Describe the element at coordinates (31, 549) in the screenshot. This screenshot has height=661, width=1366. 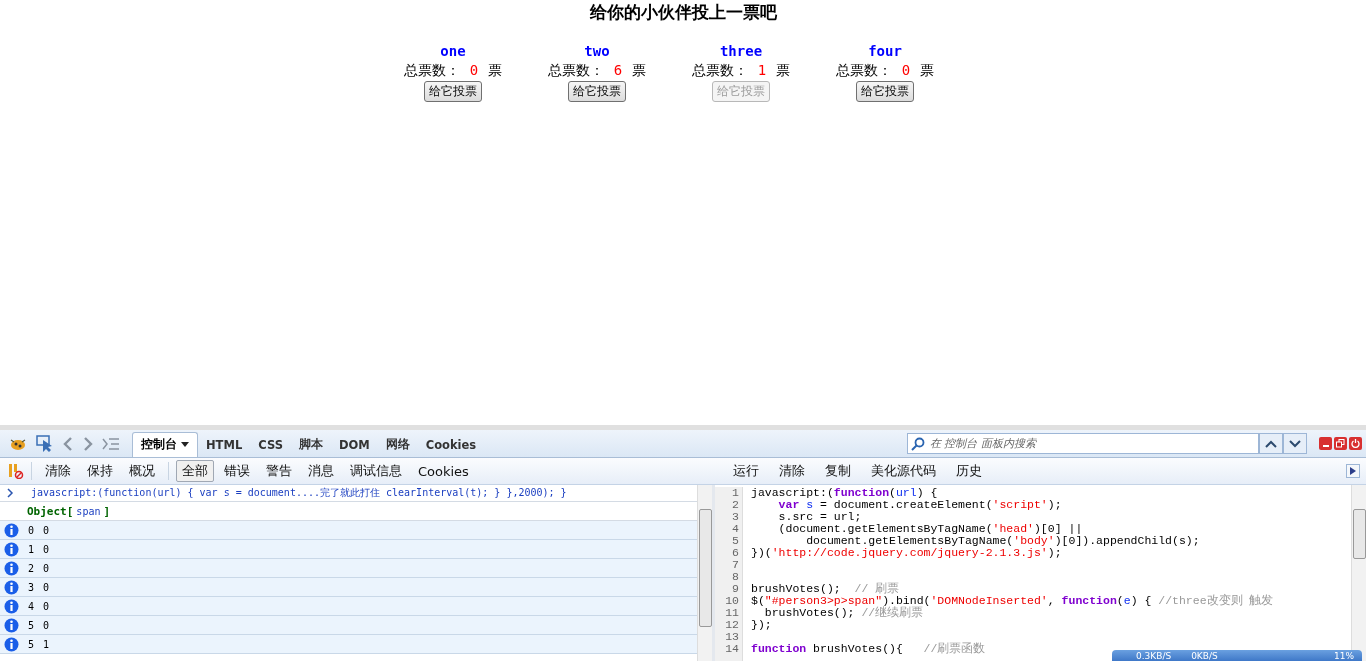
I see `log-index: 1` at that location.